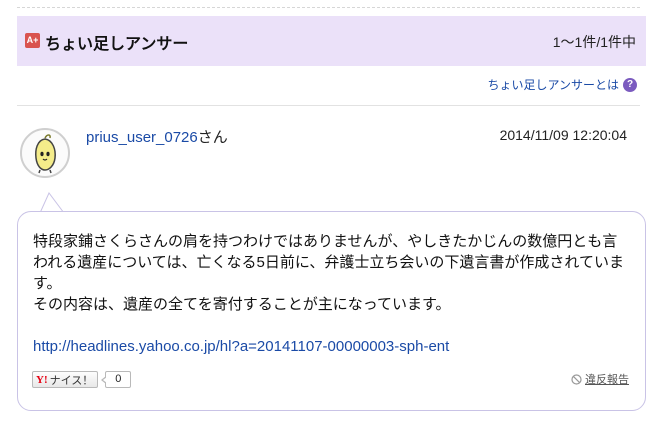 This screenshot has height=422, width=657. I want to click on help-link: ちょい足しアンサーとは, so click(553, 84).